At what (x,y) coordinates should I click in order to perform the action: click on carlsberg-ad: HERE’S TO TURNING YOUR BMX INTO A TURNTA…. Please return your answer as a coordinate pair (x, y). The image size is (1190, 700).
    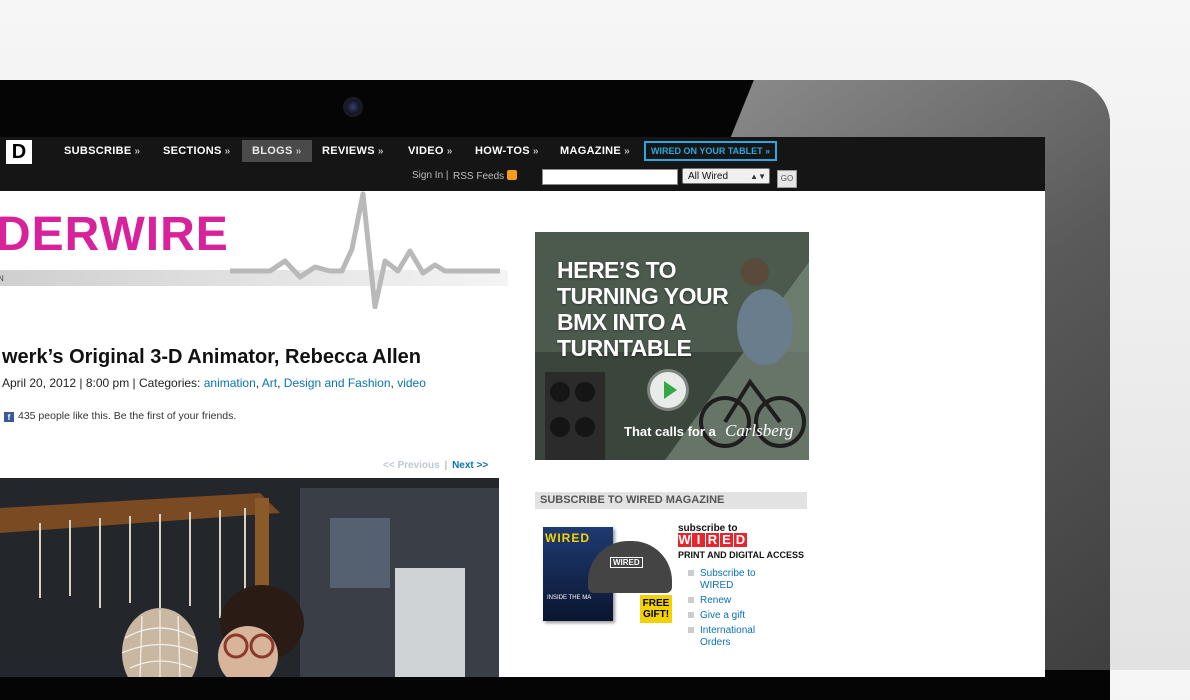
    Looking at the image, I should click on (672, 346).